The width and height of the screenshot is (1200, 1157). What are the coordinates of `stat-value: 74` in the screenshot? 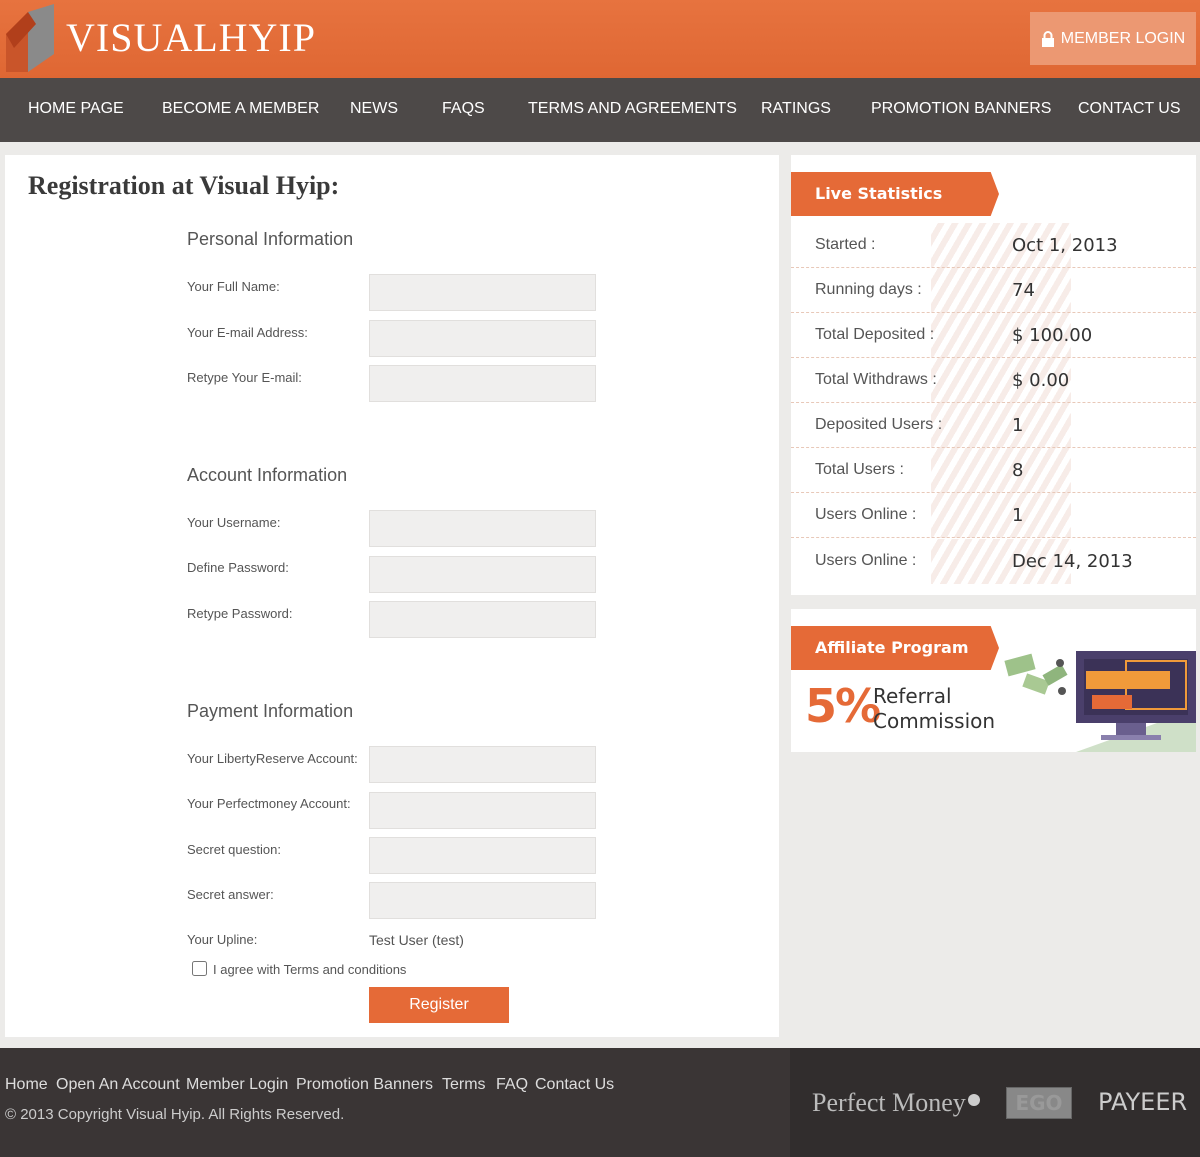 It's located at (1023, 290).